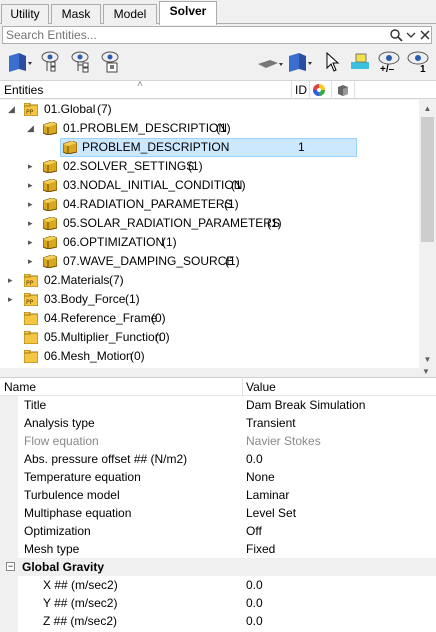  I want to click on name-column-header: Name, so click(20, 387).